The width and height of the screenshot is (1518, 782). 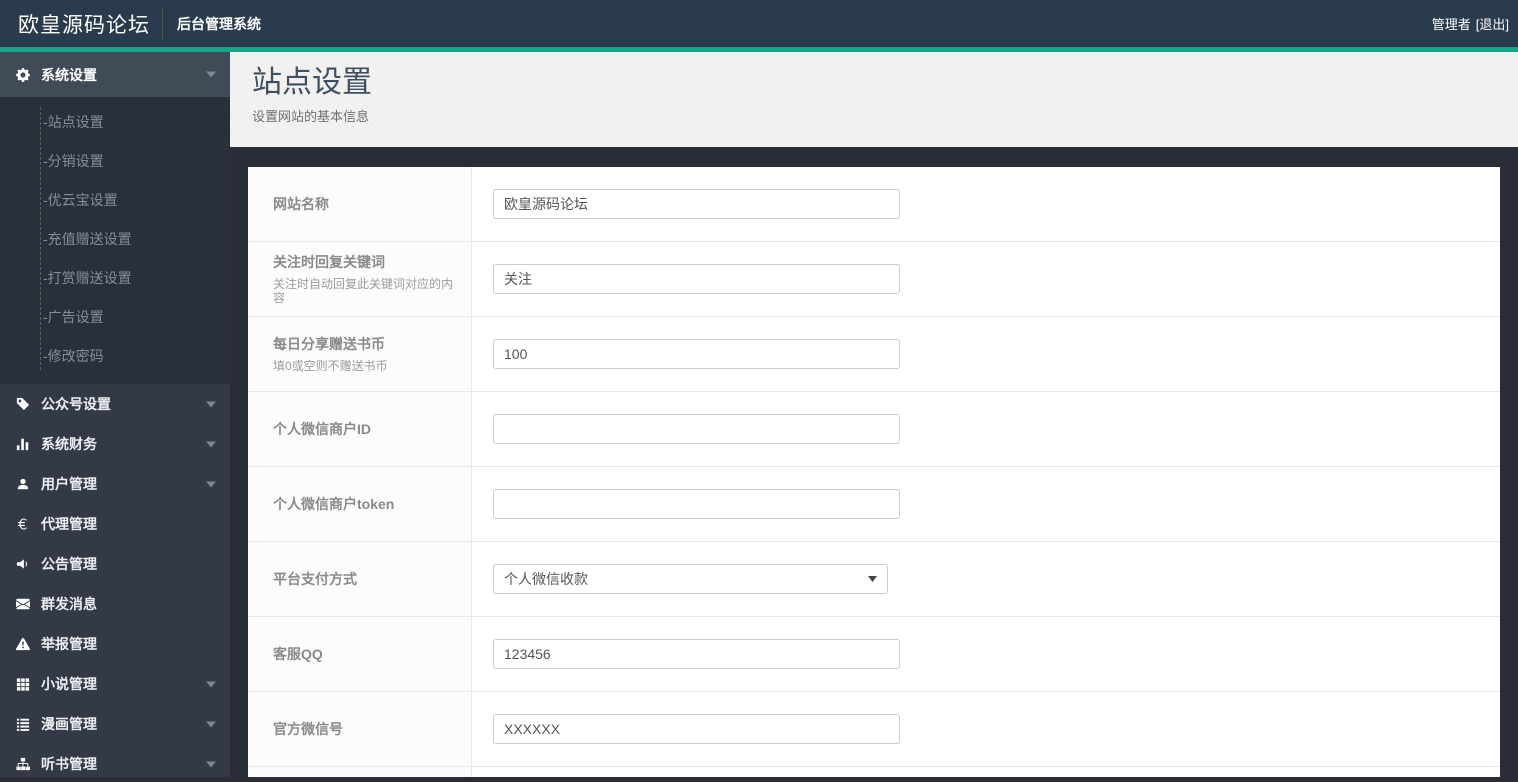 I want to click on page-subtitle: 设置网站的基本信息, so click(x=311, y=116).